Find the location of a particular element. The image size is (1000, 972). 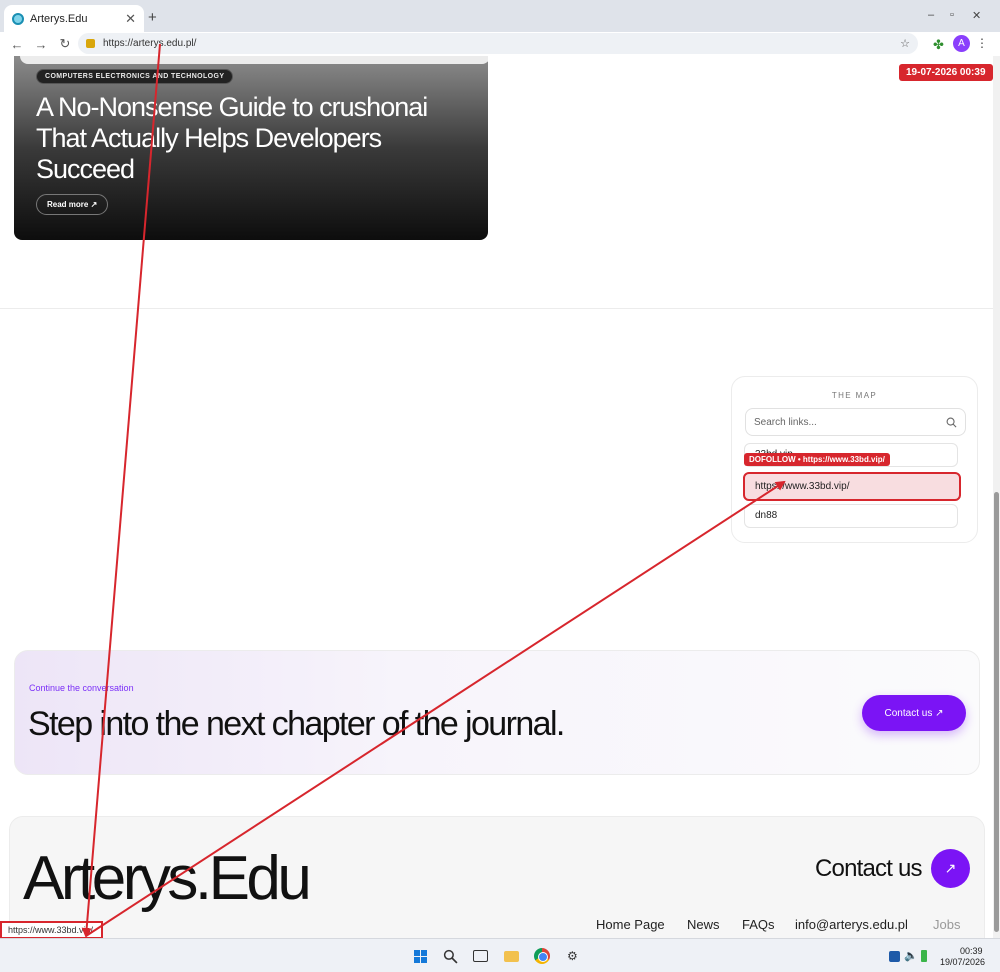

browser-tab-bar: Arterys.Edu ✕ + – ▫ ✕ is located at coordinates (500, 16).